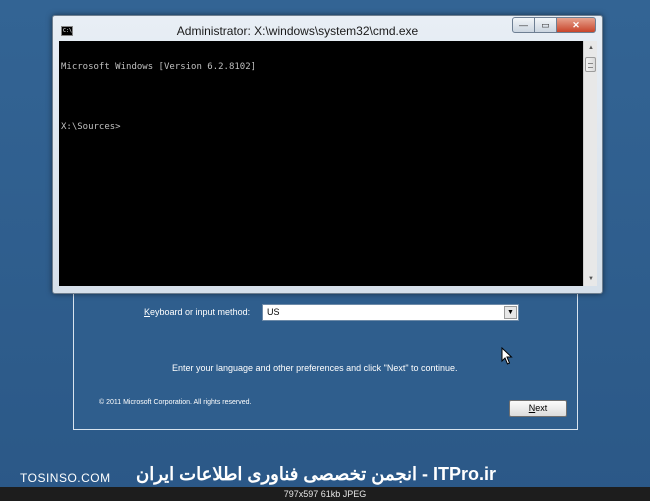  What do you see at coordinates (91, 127) in the screenshot?
I see `console-prompt: X:\Sources>` at bounding box center [91, 127].